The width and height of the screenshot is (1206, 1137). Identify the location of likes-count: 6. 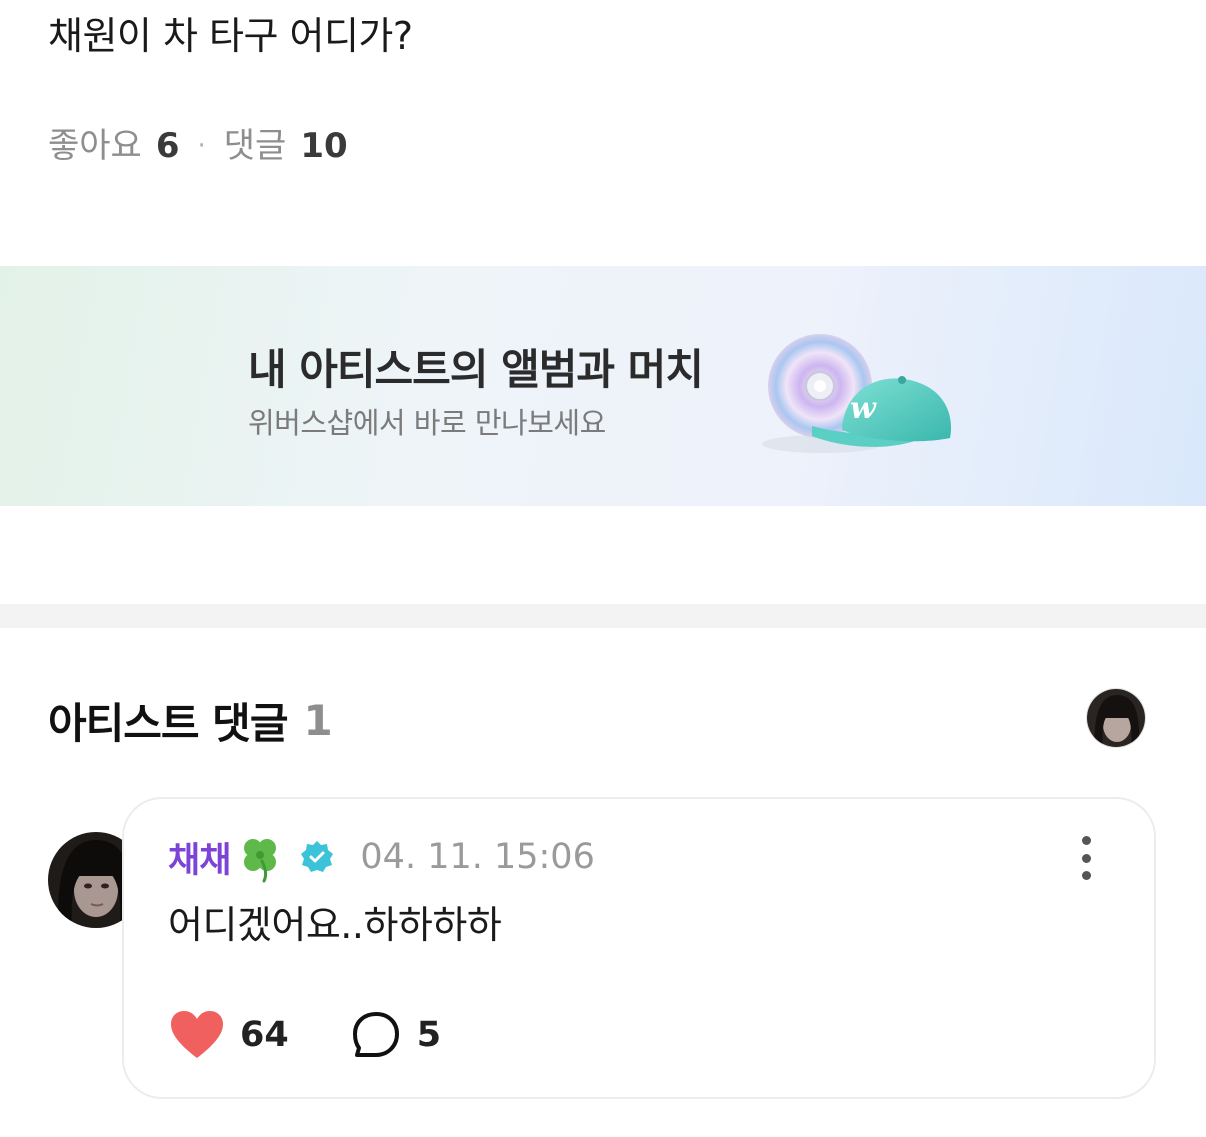
(167, 146).